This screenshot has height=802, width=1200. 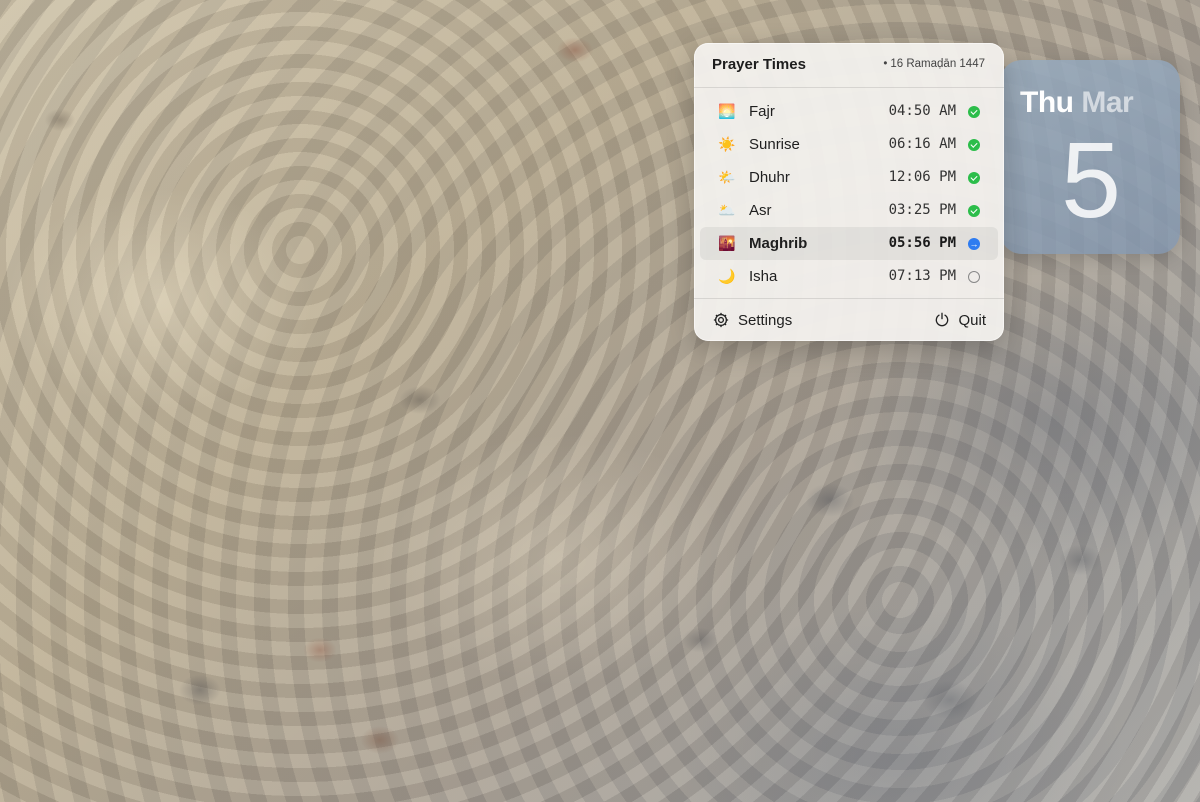 I want to click on calendar-date-line: Thu Mar, so click(x=1077, y=103).